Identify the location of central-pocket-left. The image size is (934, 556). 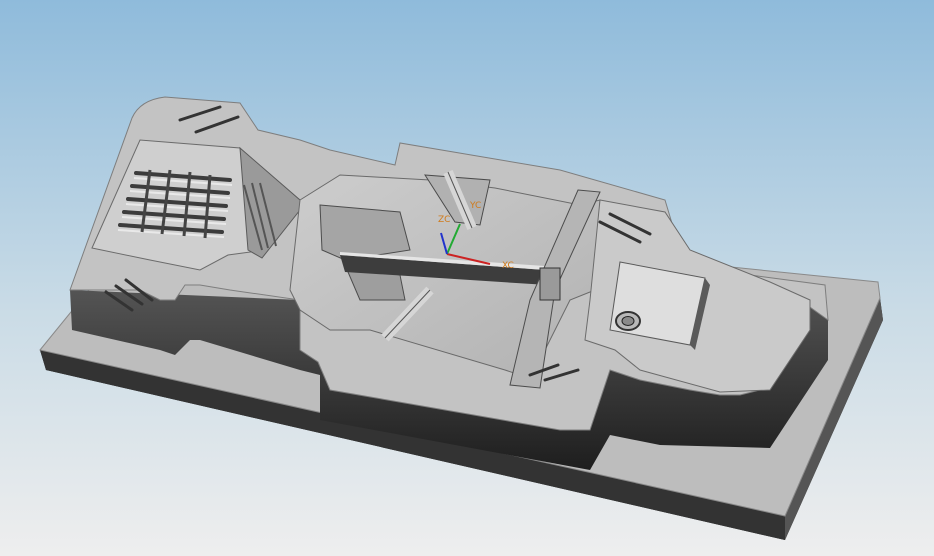
(365, 232).